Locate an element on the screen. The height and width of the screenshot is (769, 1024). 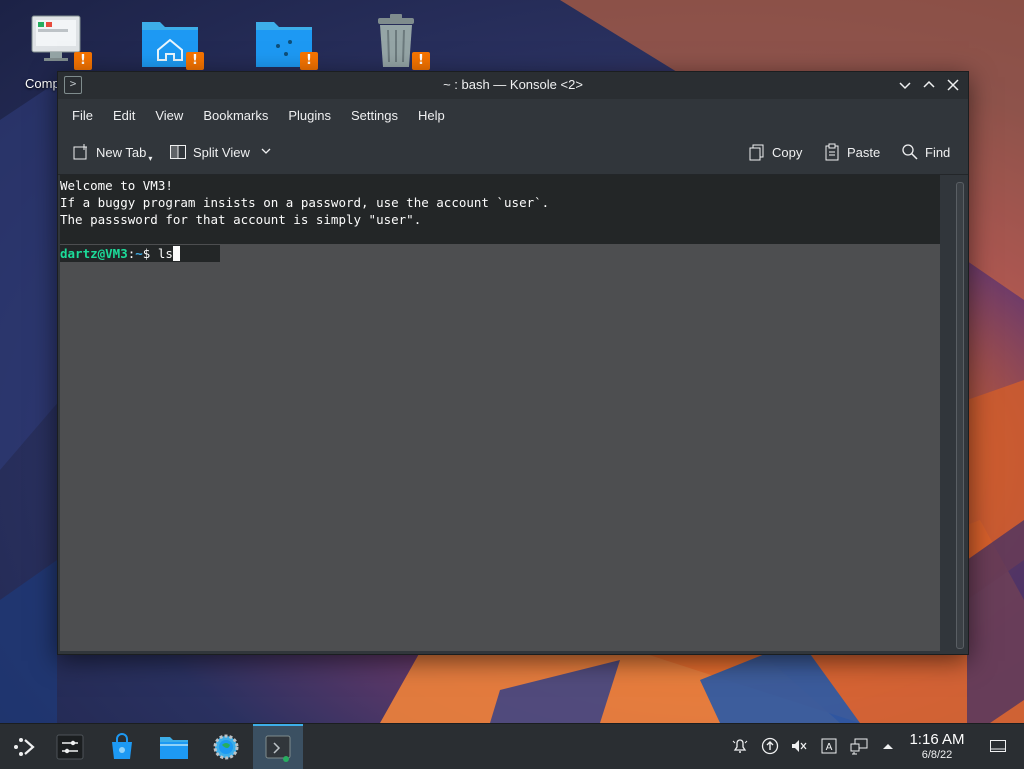
menu-edit: Edit is located at coordinates (124, 115).